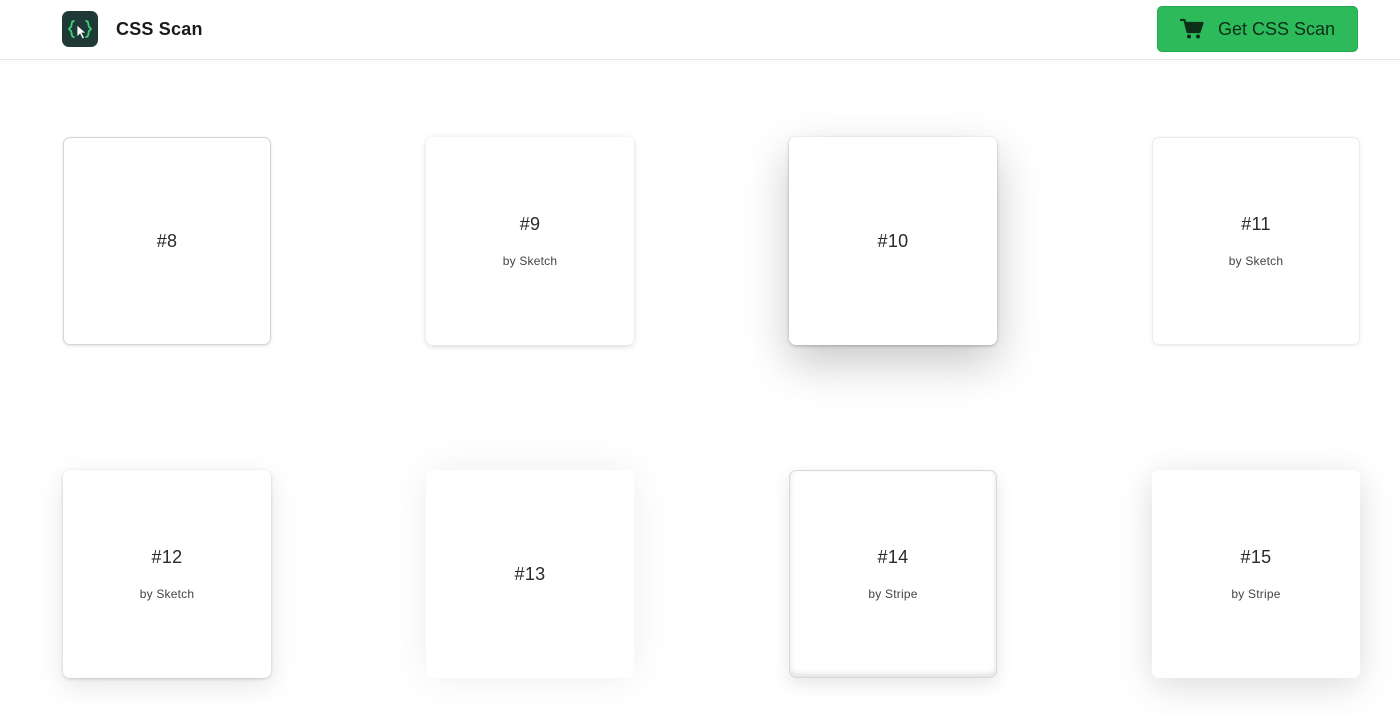 This screenshot has width=1400, height=715. What do you see at coordinates (1256, 574) in the screenshot?
I see `shadow-card-15: #15 by Stripe` at bounding box center [1256, 574].